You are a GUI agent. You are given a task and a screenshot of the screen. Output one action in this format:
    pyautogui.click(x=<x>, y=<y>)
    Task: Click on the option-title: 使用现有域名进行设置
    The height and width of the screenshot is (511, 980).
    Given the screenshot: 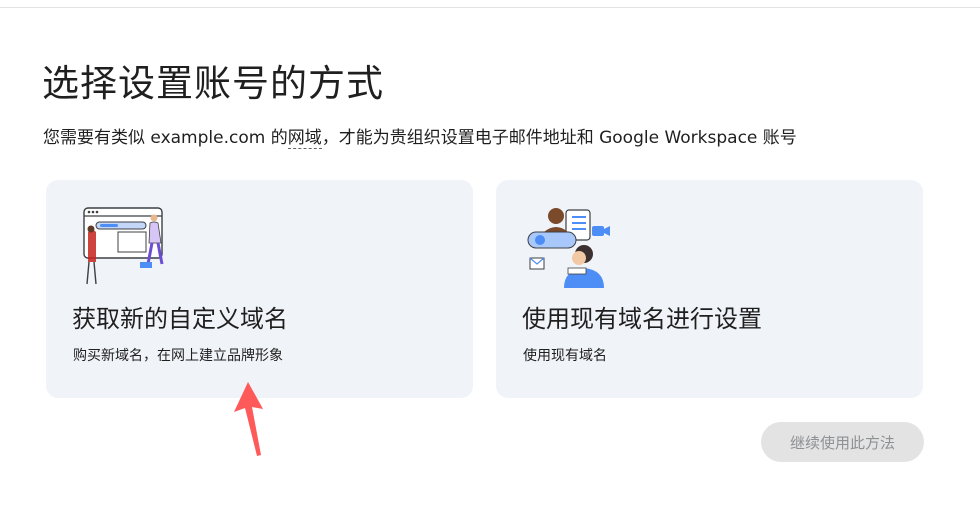 What is the action you would take?
    pyautogui.click(x=642, y=319)
    